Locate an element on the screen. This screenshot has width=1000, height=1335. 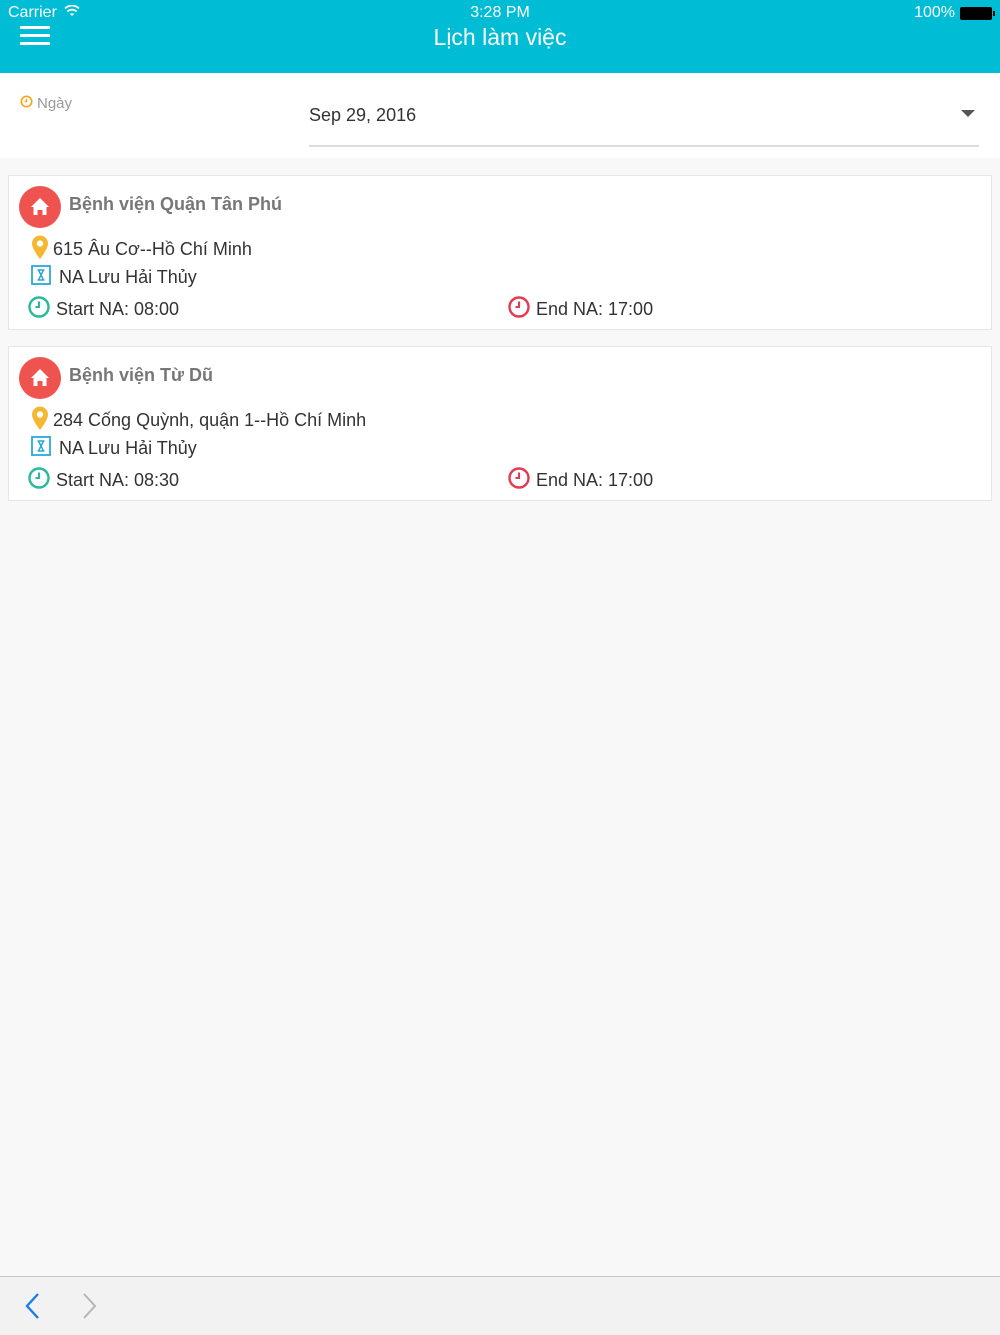
back-chevron-icon is located at coordinates (33, 1308).